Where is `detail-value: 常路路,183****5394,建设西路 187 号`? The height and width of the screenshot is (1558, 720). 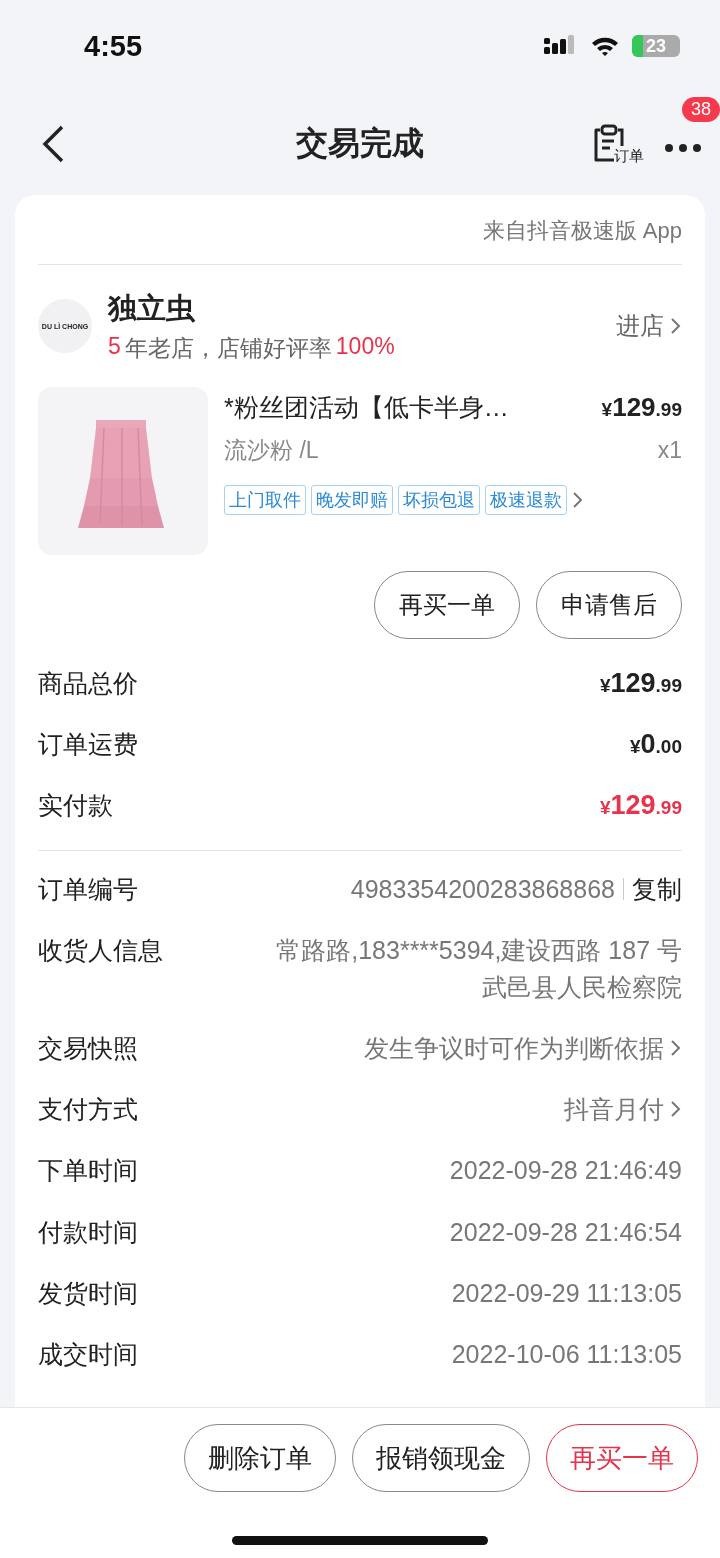 detail-value: 常路路,183****5394,建设西路 187 号 is located at coordinates (479, 950).